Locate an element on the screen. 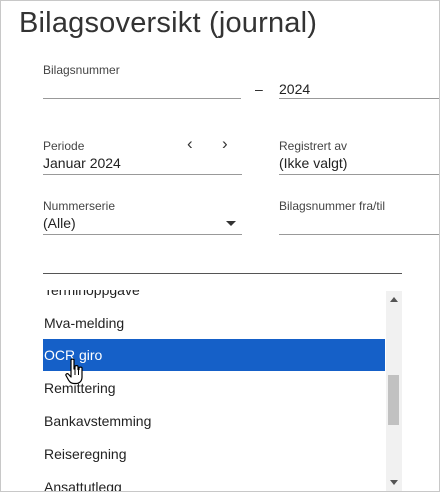  bilagsnummer-fra-til-underline is located at coordinates (359, 234).